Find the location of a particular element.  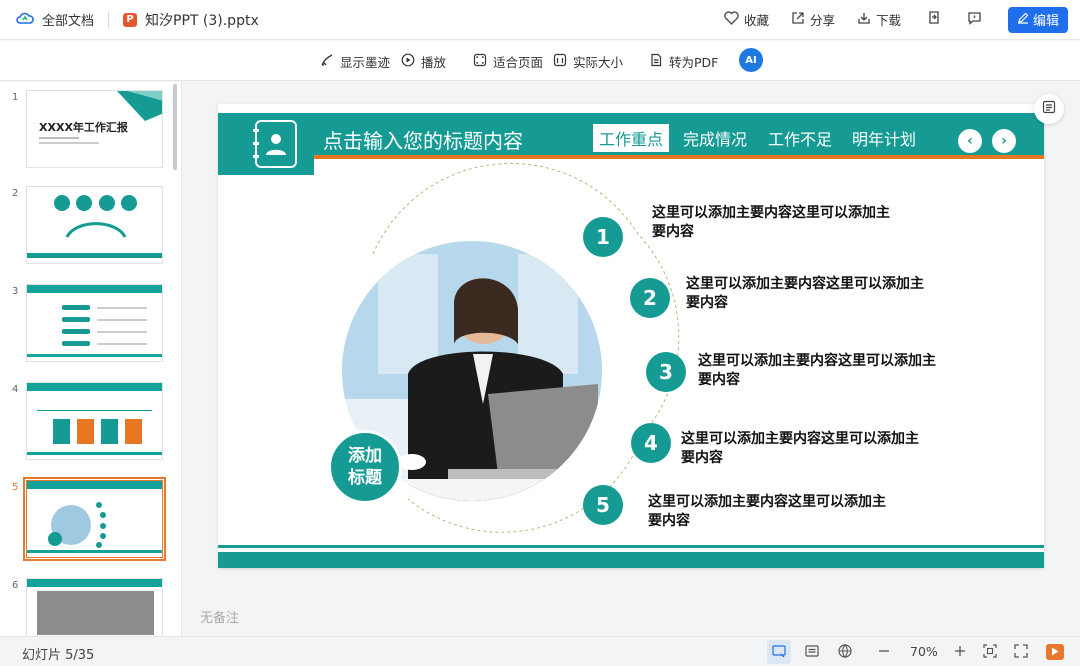

heart-icon is located at coordinates (731, 19).